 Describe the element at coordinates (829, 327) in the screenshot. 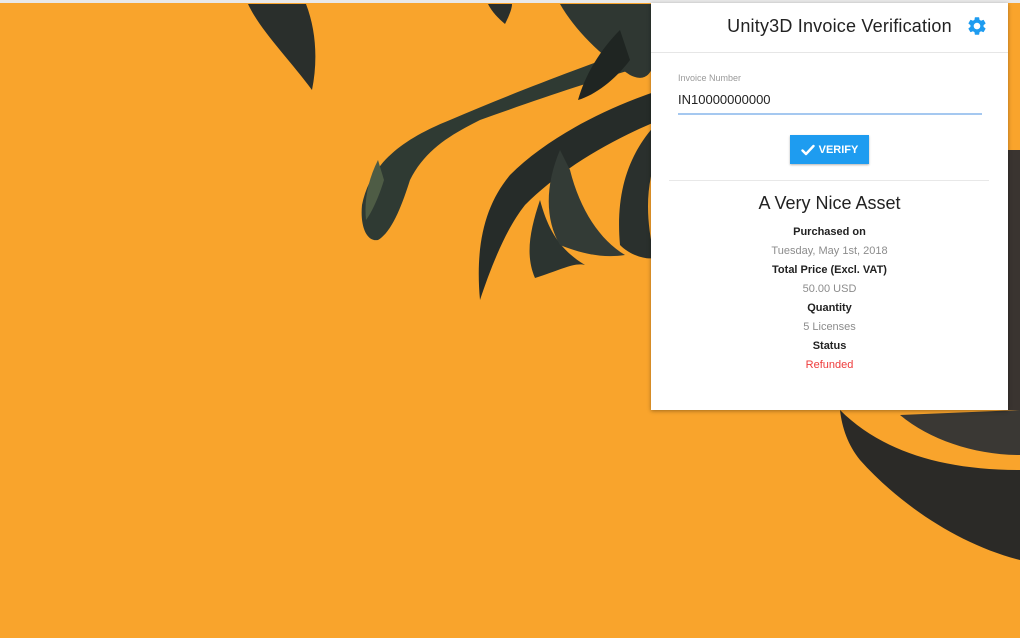

I see `quantity-value: 5 Licenses` at that location.